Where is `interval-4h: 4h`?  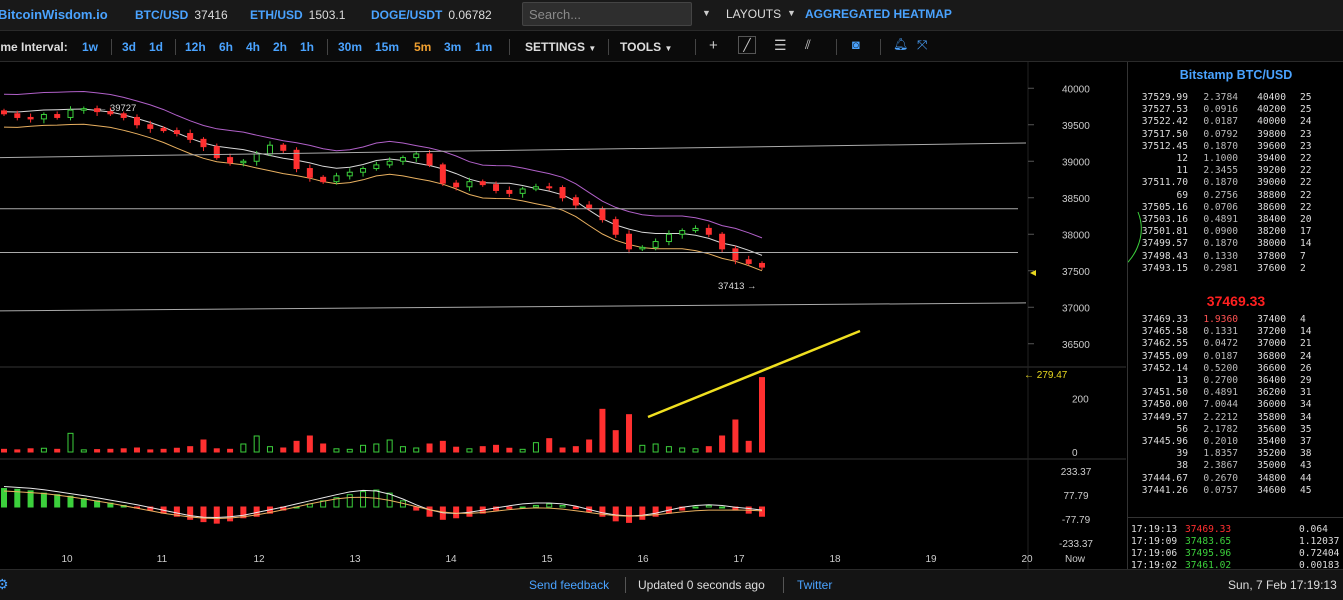
interval-4h: 4h is located at coordinates (253, 47).